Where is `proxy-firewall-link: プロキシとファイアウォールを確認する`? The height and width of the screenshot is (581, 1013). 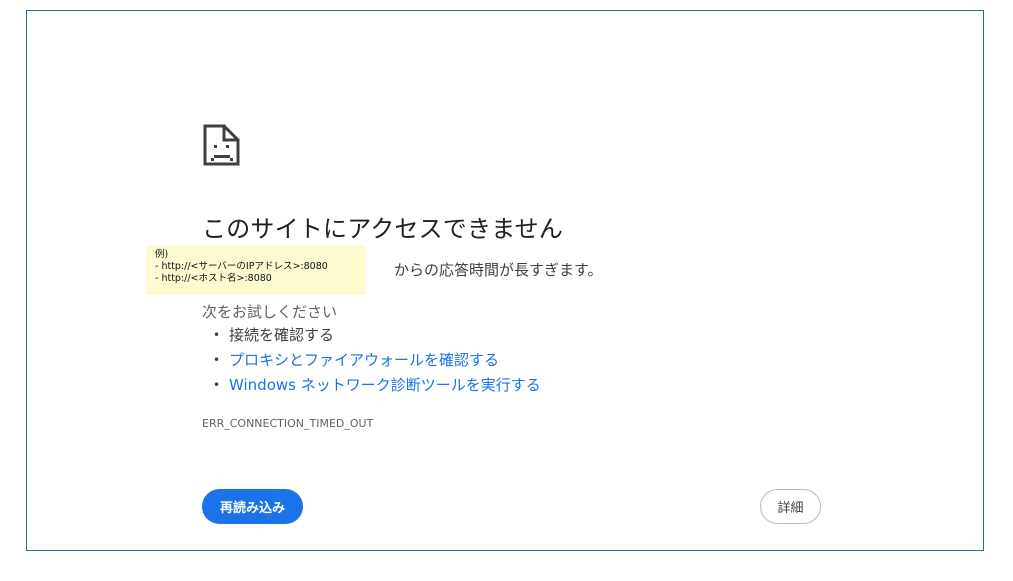 proxy-firewall-link: プロキシとファイアウォールを確認する is located at coordinates (364, 360).